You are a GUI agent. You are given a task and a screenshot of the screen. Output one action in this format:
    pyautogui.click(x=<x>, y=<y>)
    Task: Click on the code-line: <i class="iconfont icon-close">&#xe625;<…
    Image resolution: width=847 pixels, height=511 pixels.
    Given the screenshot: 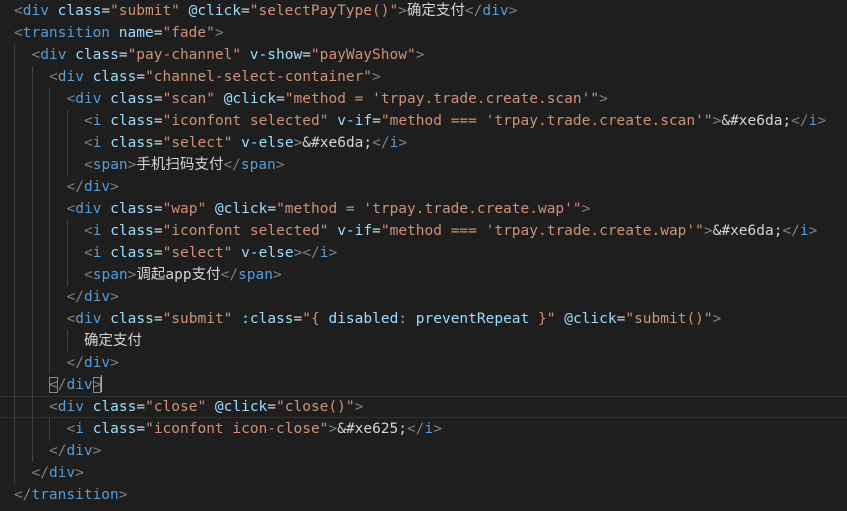 What is the action you would take?
    pyautogui.click(x=423, y=429)
    